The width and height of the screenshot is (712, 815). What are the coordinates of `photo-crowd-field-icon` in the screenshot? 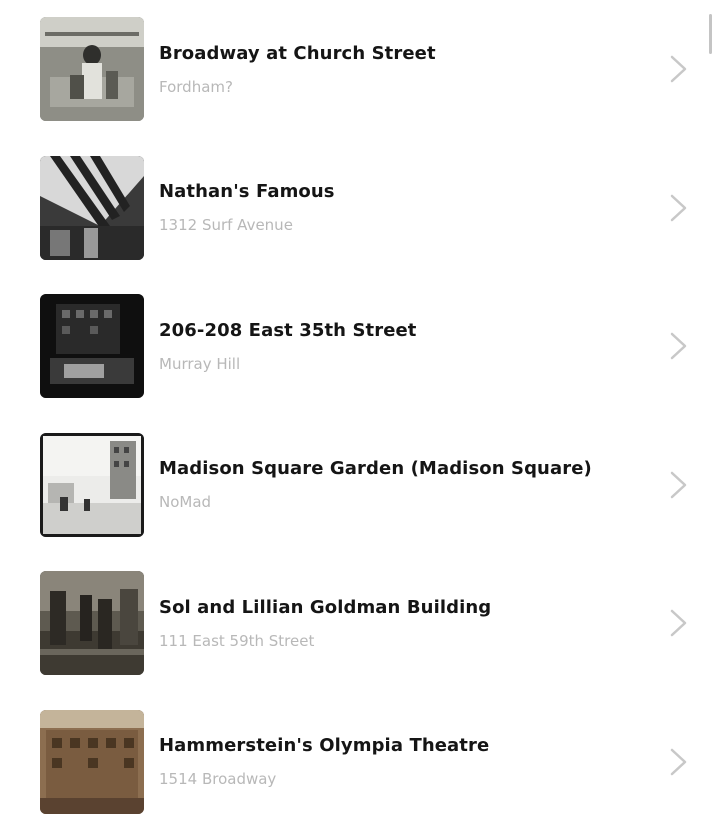 It's located at (92, 69).